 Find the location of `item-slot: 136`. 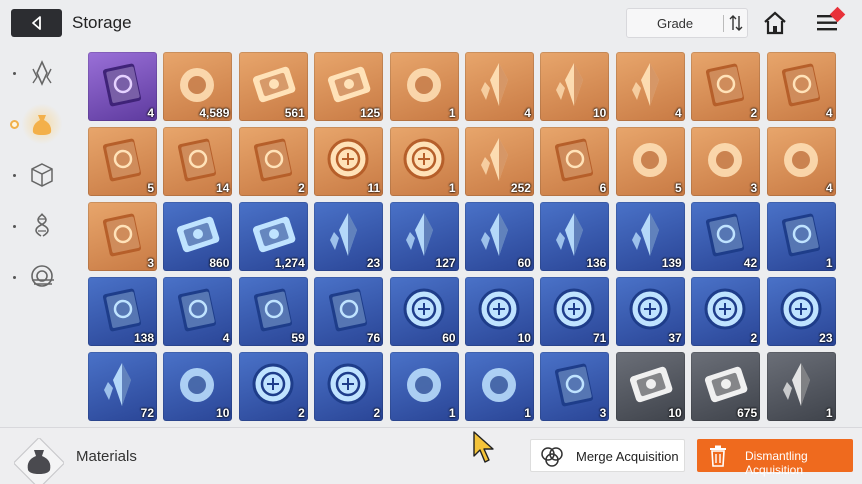

item-slot: 136 is located at coordinates (575, 236).